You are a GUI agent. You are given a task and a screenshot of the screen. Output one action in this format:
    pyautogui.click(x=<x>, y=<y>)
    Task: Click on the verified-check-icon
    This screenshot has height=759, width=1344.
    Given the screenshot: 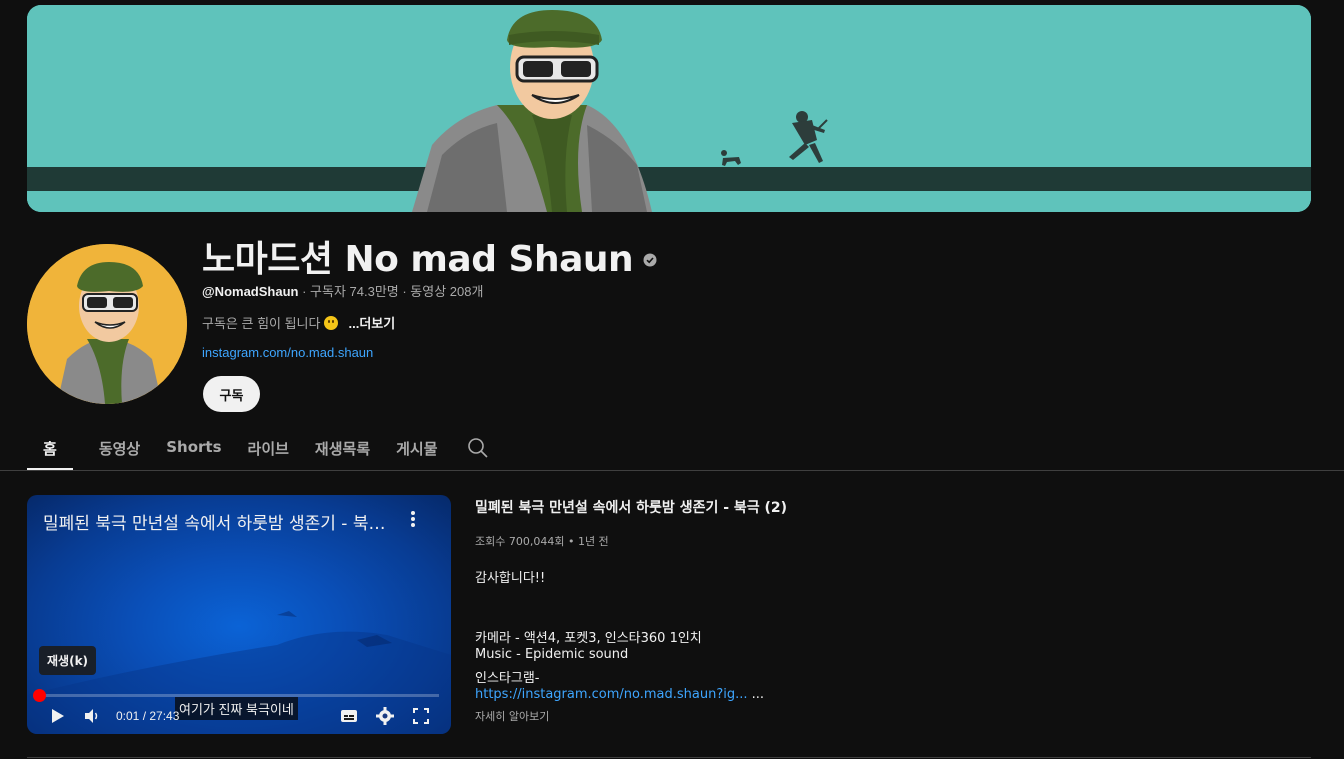 What is the action you would take?
    pyautogui.click(x=650, y=260)
    